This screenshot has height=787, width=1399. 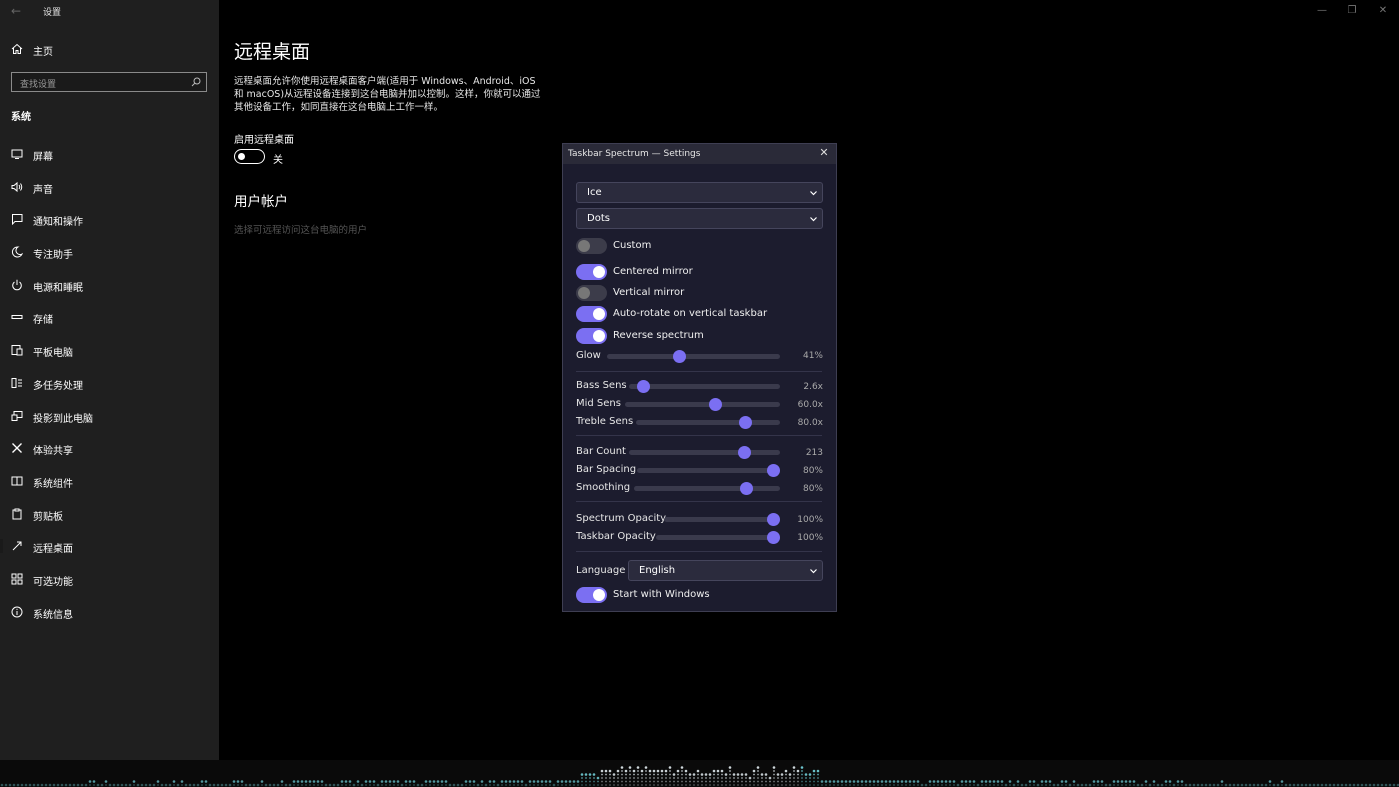 What do you see at coordinates (708, 422) in the screenshot?
I see `treble-sens-slider` at bounding box center [708, 422].